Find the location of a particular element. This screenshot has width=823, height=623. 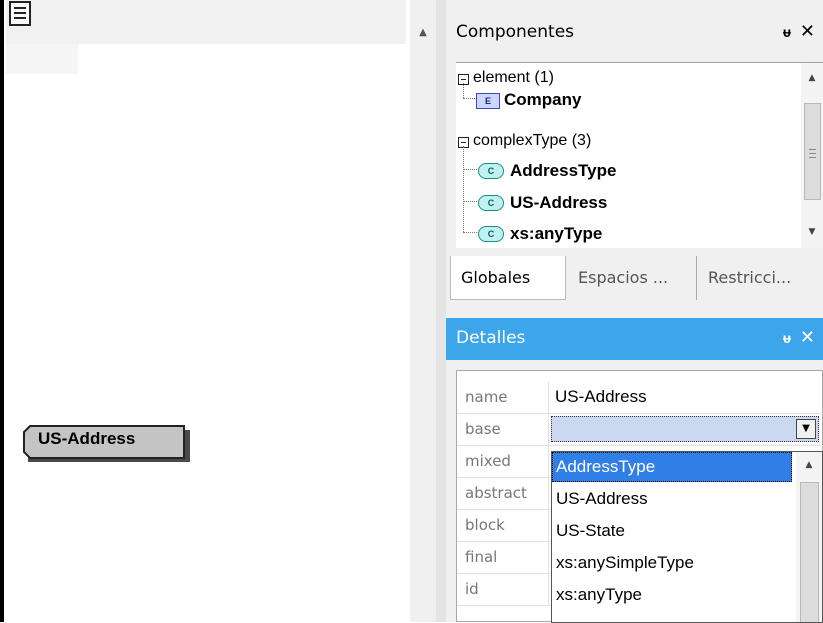

tree-group-complextype: complexType (3) is located at coordinates (608, 143).